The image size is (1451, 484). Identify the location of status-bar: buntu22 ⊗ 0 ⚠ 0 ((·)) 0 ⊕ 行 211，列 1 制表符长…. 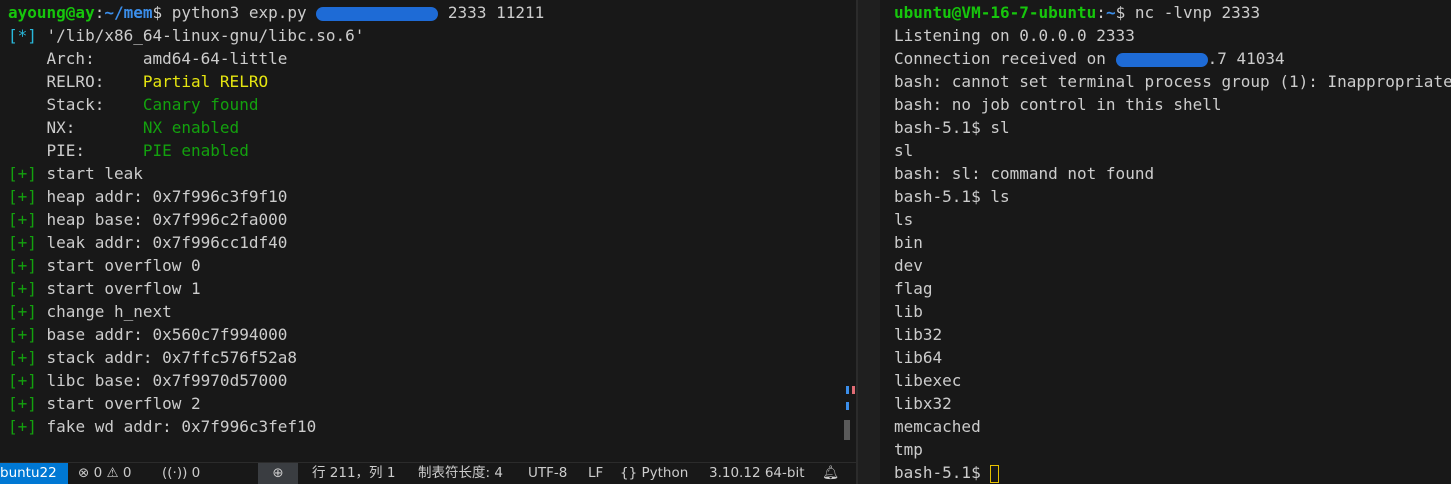
(428, 473).